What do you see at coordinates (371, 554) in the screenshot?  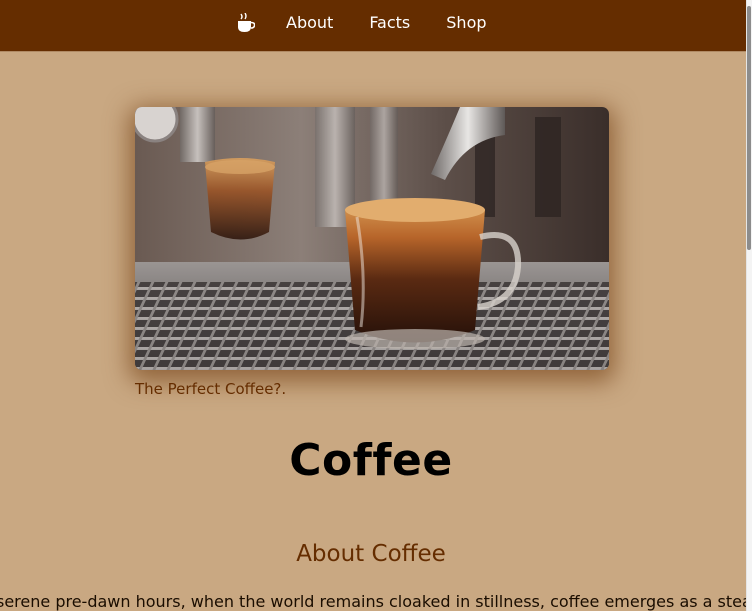 I see `section-title-about: About Coffee` at bounding box center [371, 554].